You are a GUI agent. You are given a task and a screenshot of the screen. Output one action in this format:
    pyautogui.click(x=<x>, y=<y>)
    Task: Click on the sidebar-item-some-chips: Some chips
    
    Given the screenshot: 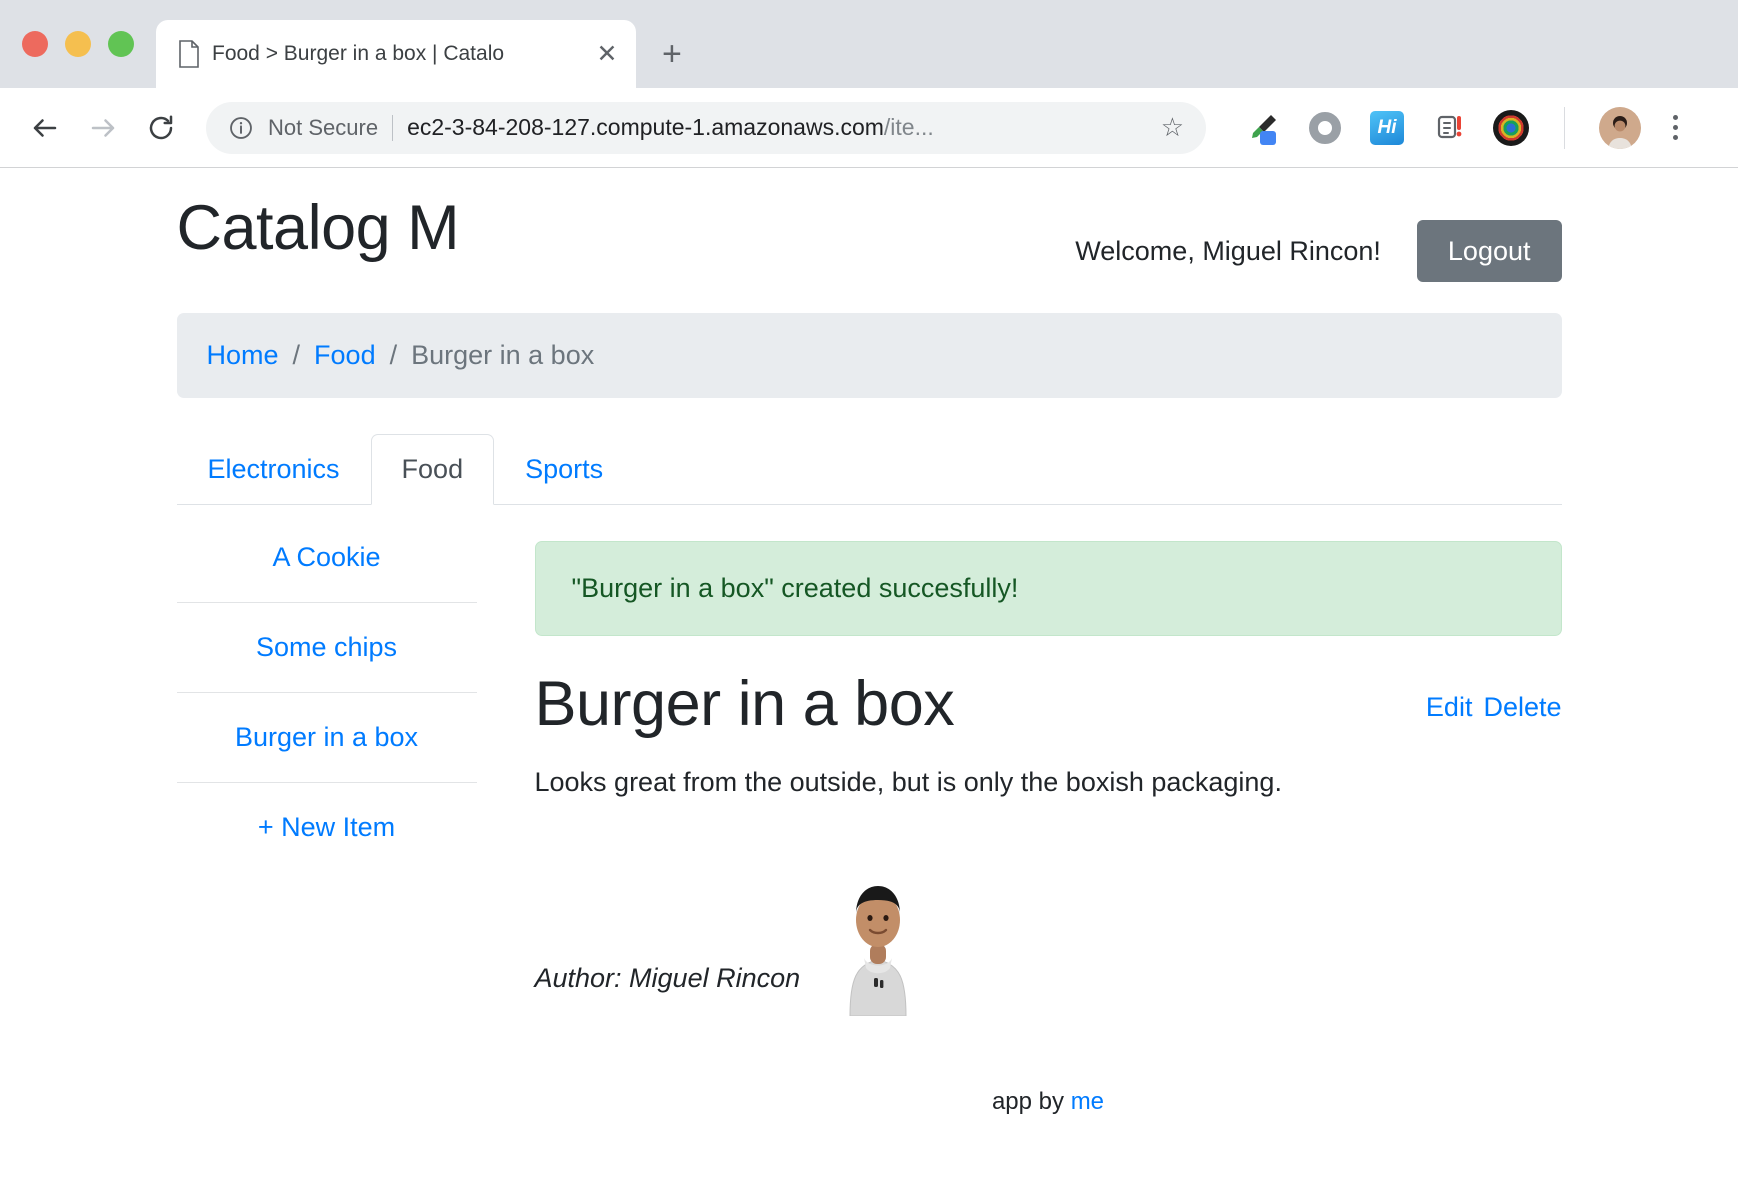 What is the action you would take?
    pyautogui.click(x=326, y=647)
    